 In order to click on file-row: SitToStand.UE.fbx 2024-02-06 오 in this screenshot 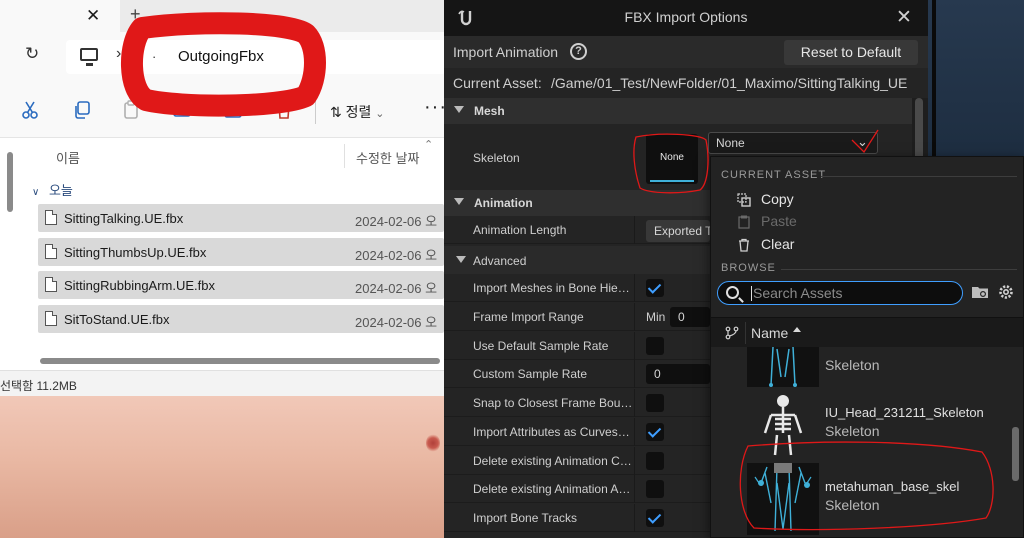, I will do `click(241, 319)`.